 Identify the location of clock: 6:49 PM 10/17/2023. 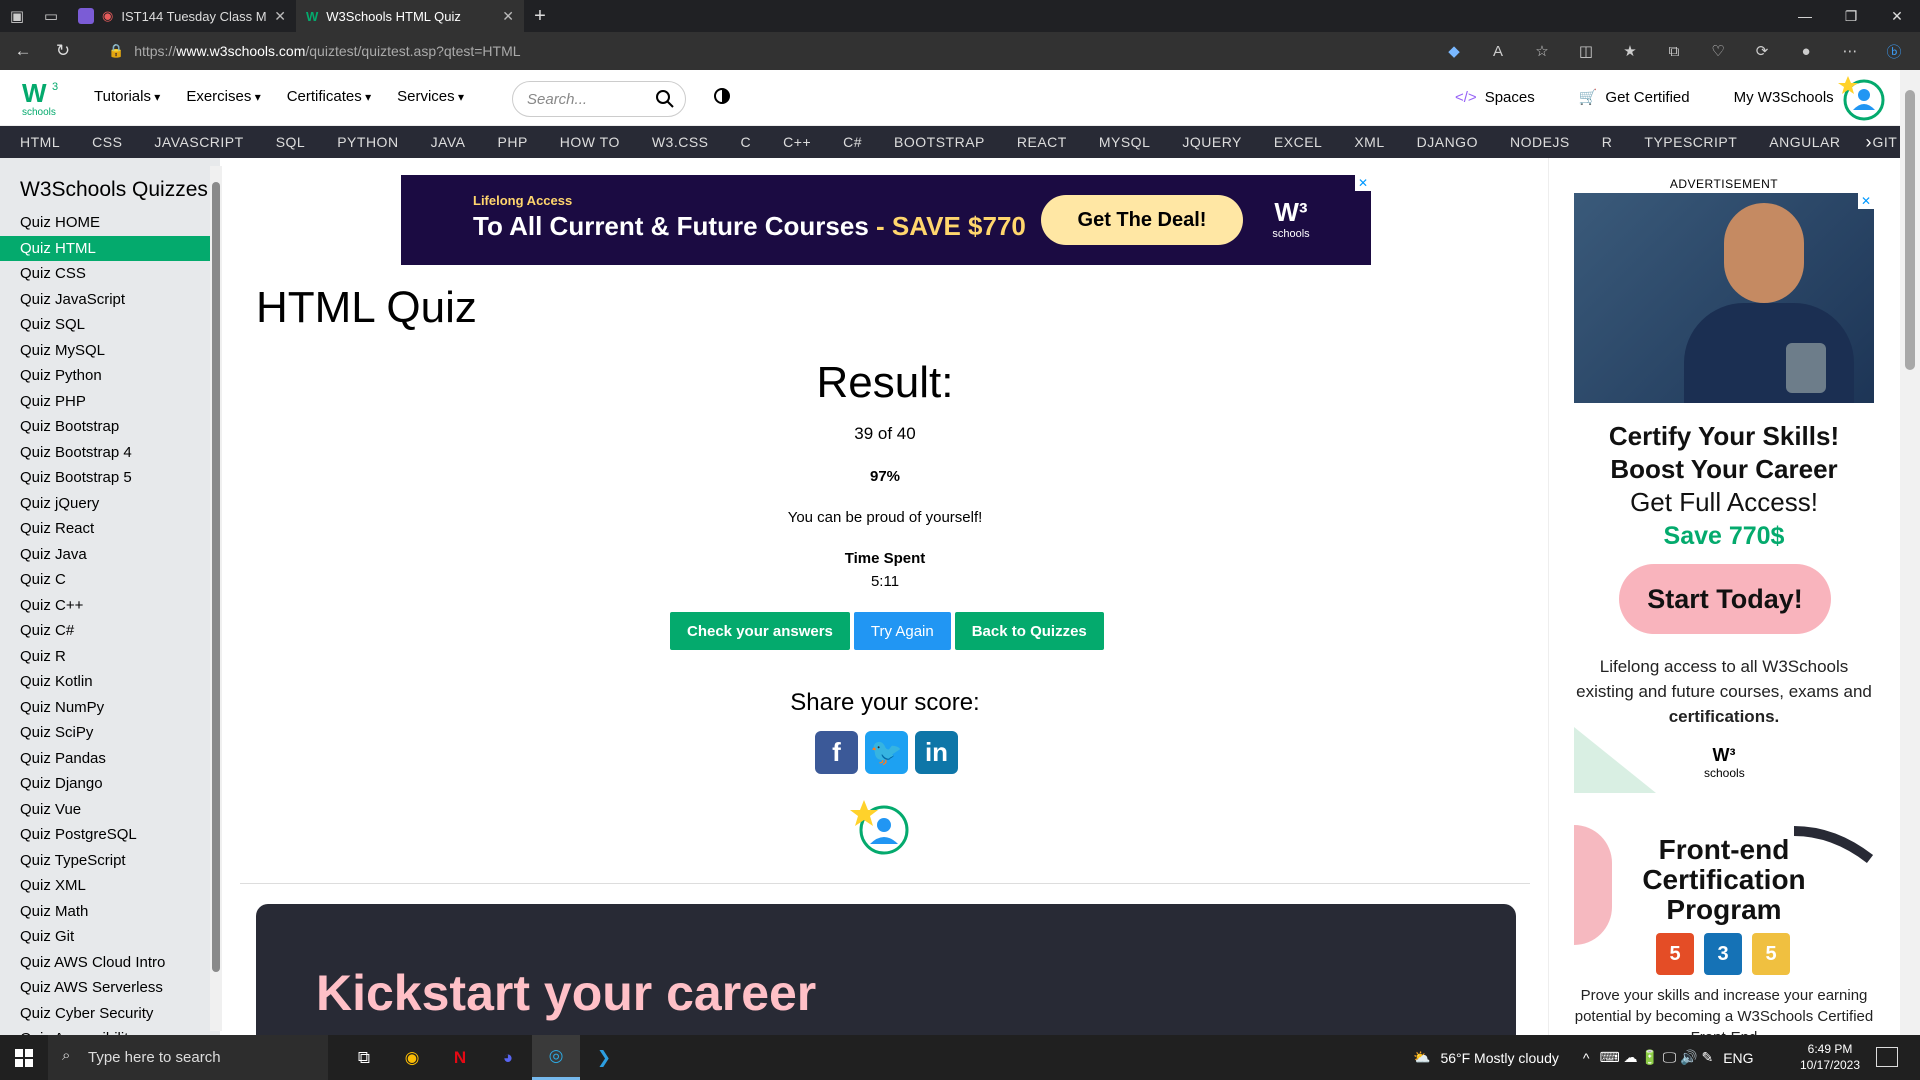
(1830, 1057).